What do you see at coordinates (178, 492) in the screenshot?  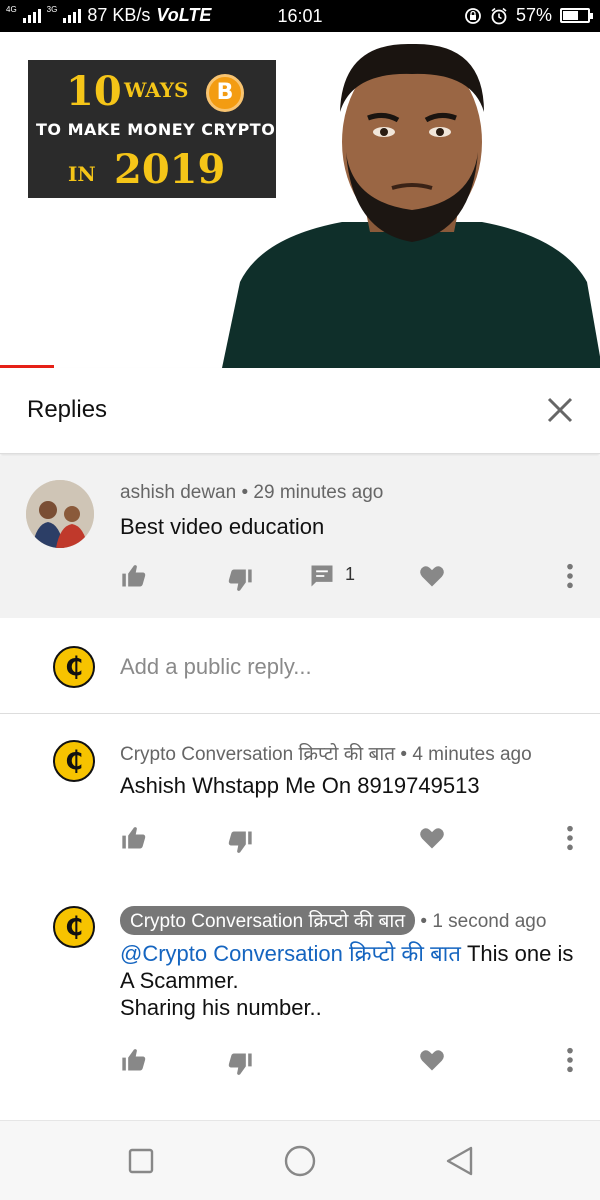 I see `comment-author: ashish dewan` at bounding box center [178, 492].